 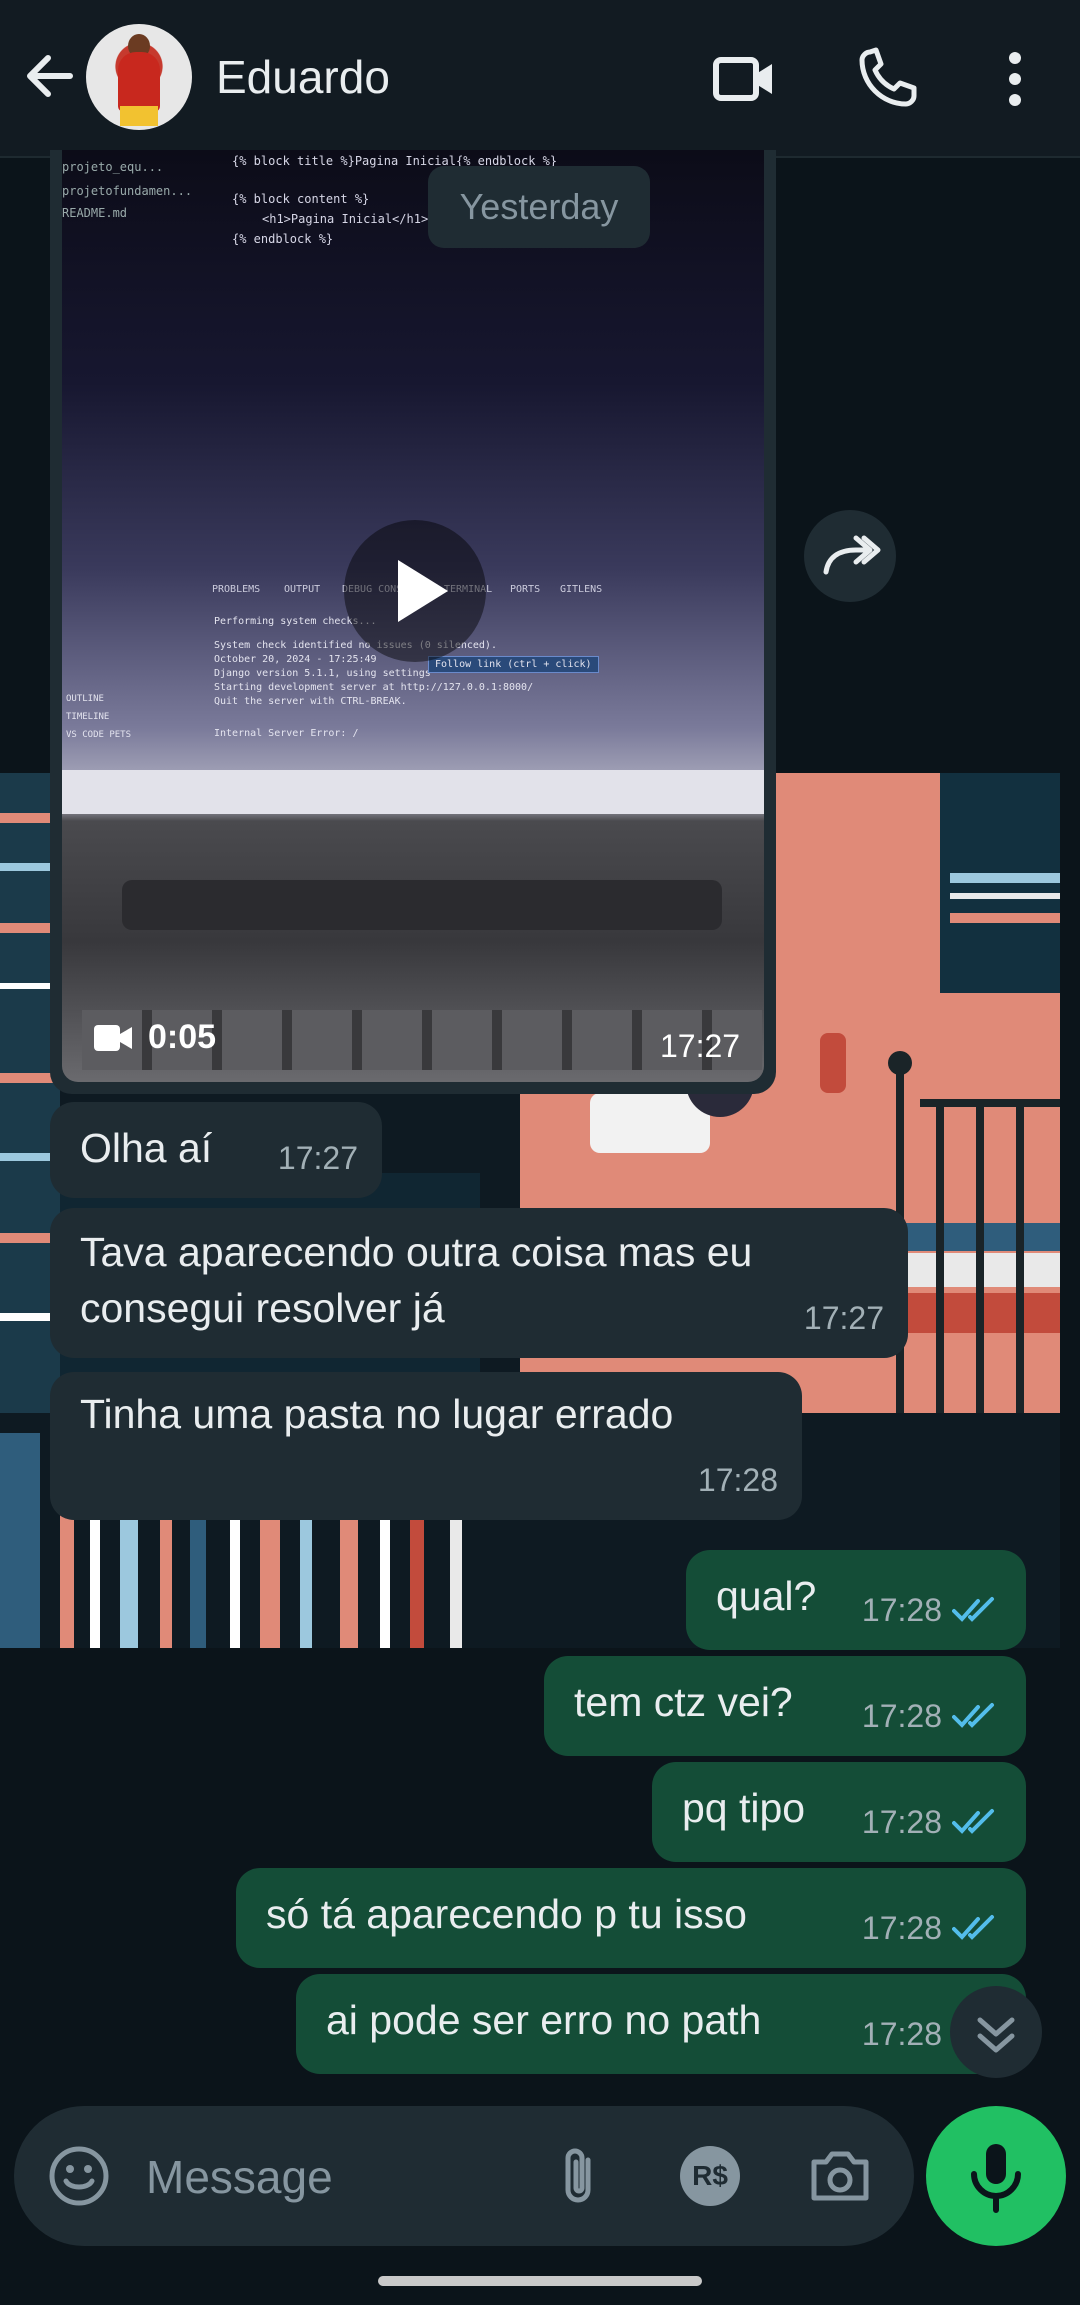 I want to click on video-call-icon, so click(x=745, y=79).